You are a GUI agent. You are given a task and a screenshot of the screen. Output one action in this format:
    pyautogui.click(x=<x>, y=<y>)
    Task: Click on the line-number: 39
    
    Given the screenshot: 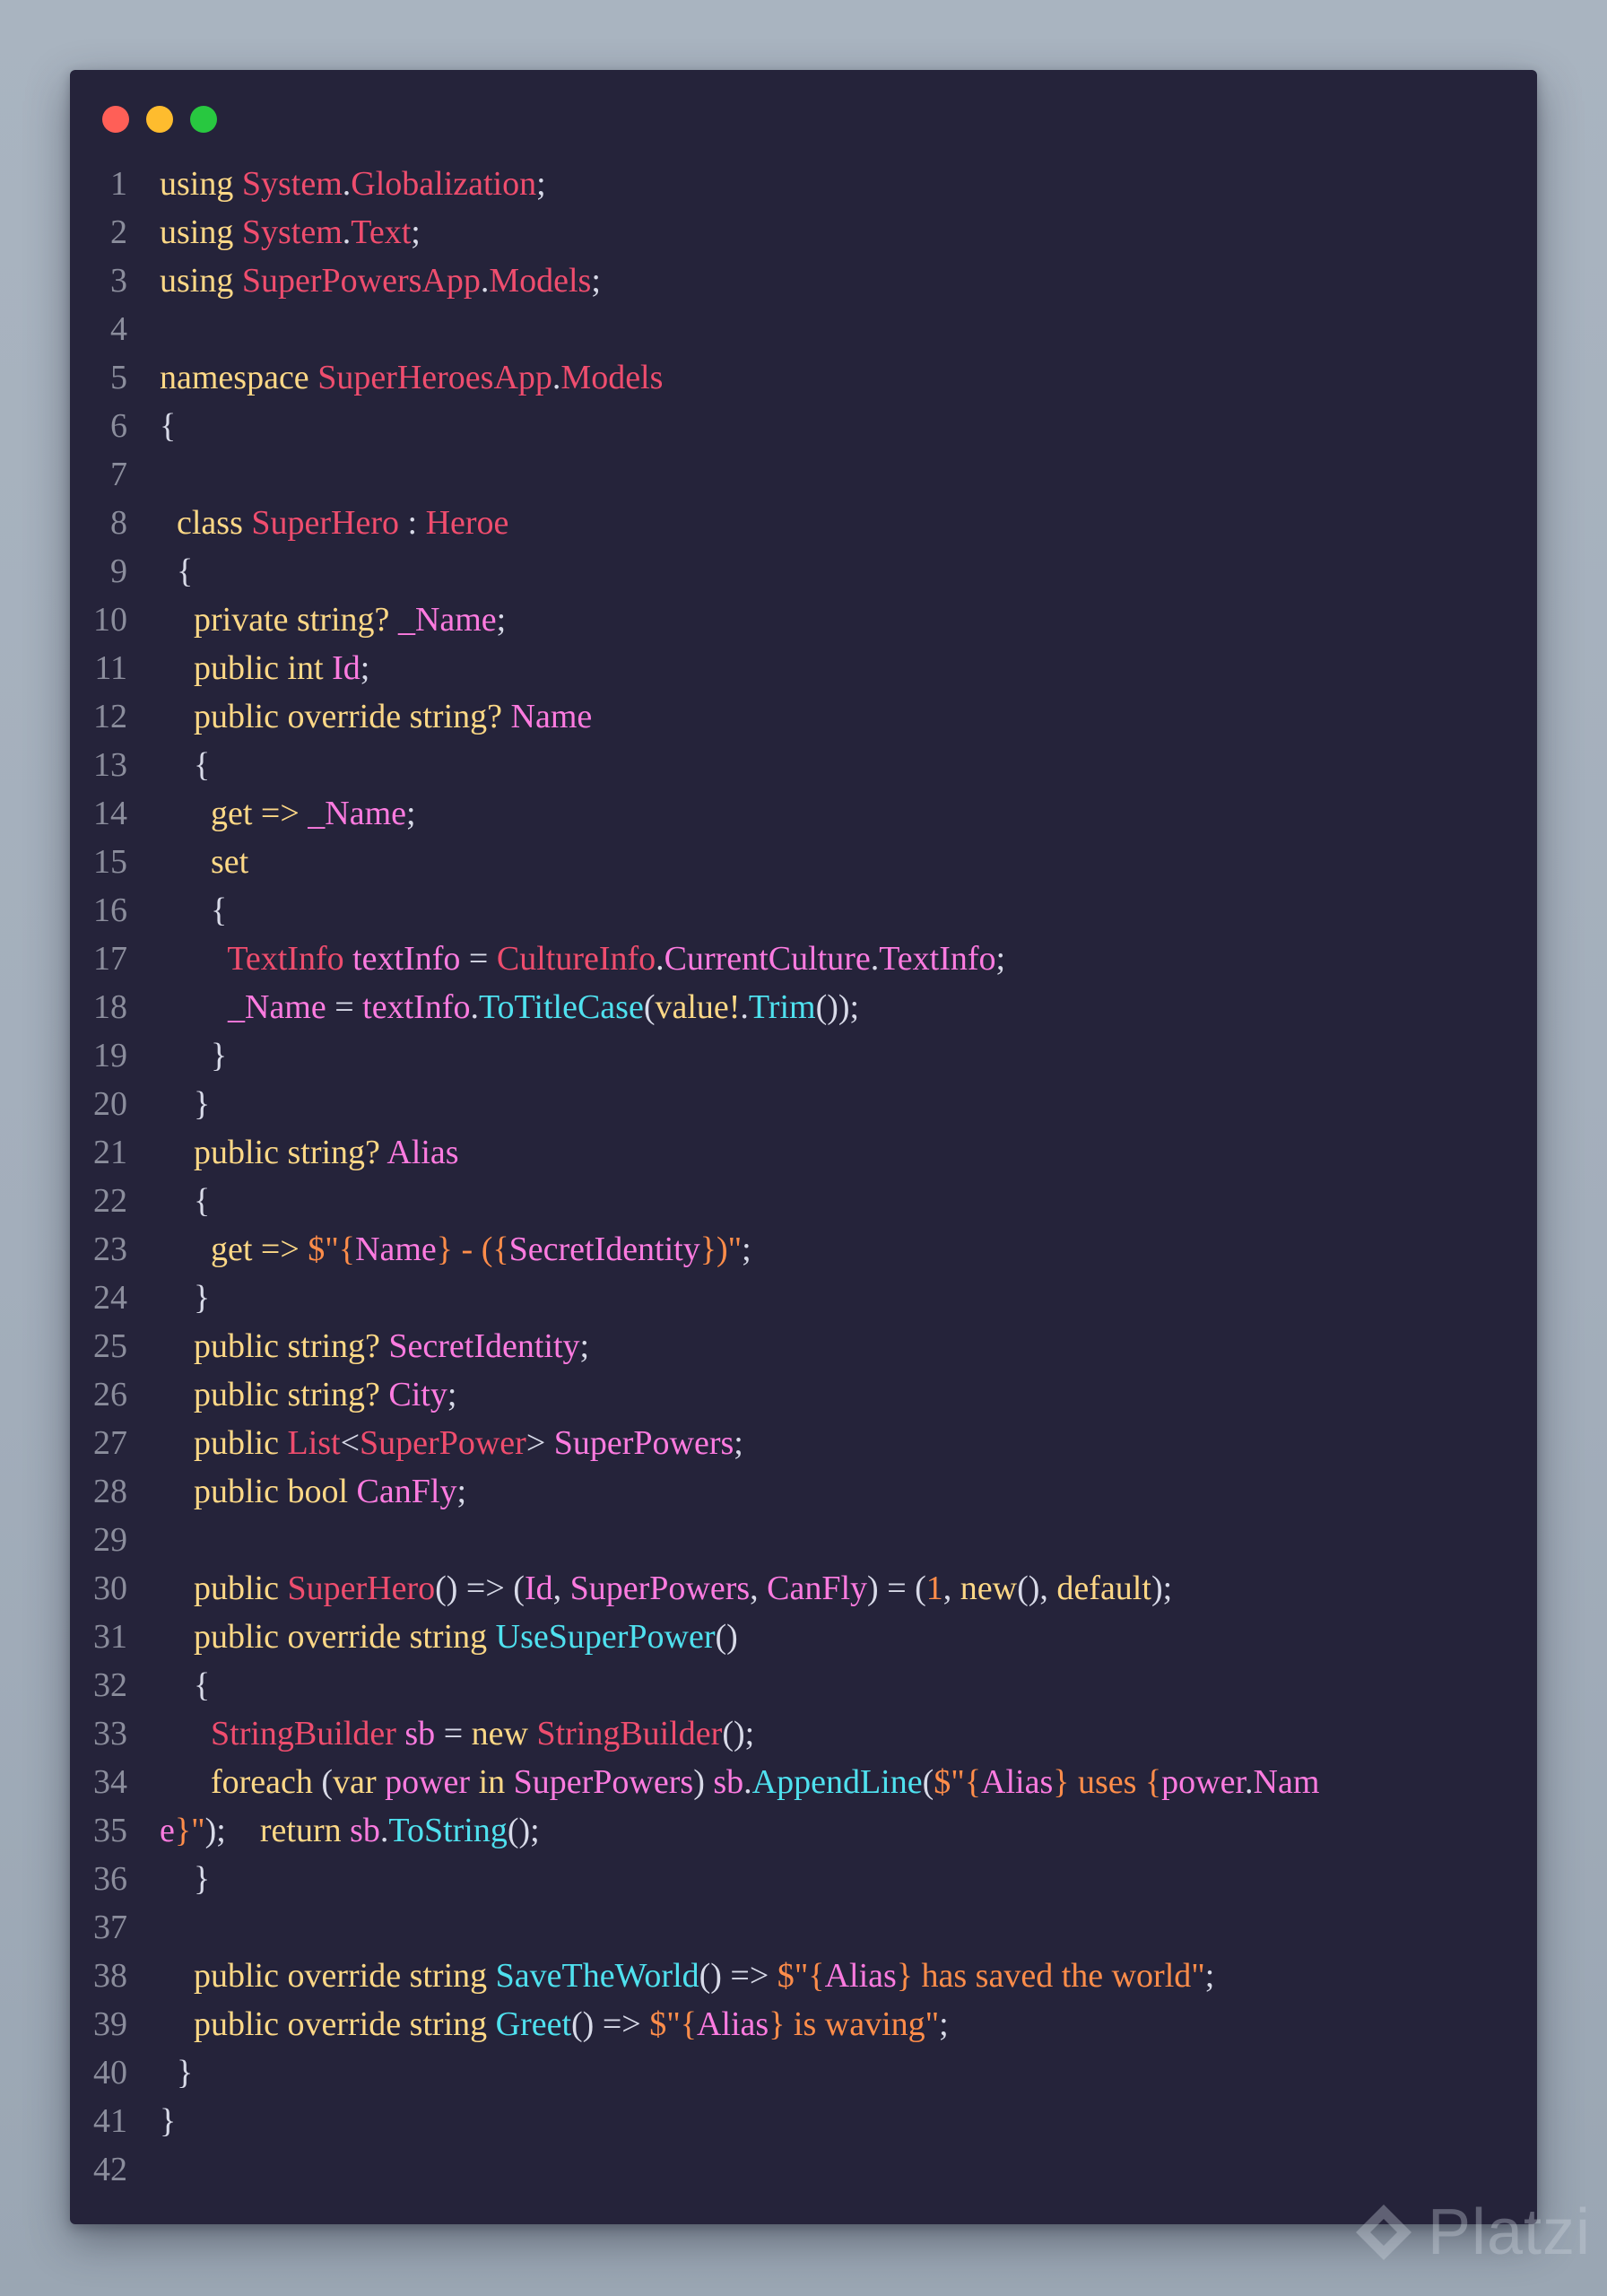 What is the action you would take?
    pyautogui.click(x=110, y=2024)
    